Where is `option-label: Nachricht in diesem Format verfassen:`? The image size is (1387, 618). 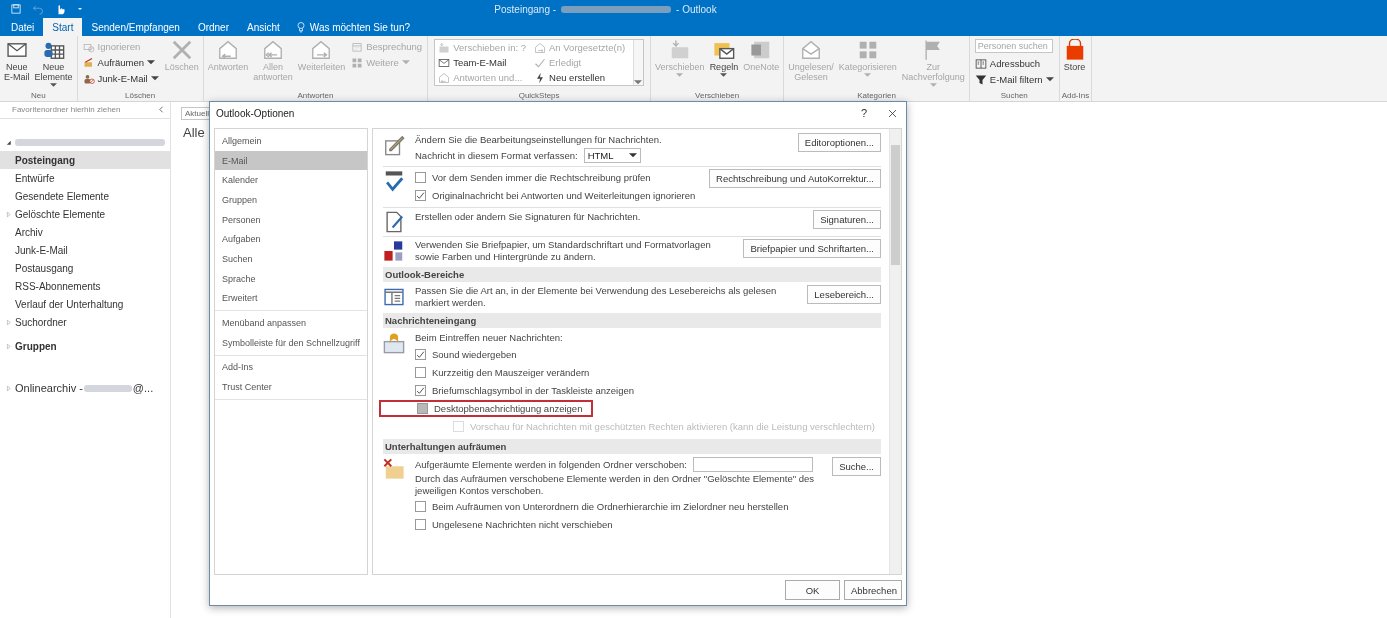
option-label: Nachricht in diesem Format verfassen: is located at coordinates (496, 155).